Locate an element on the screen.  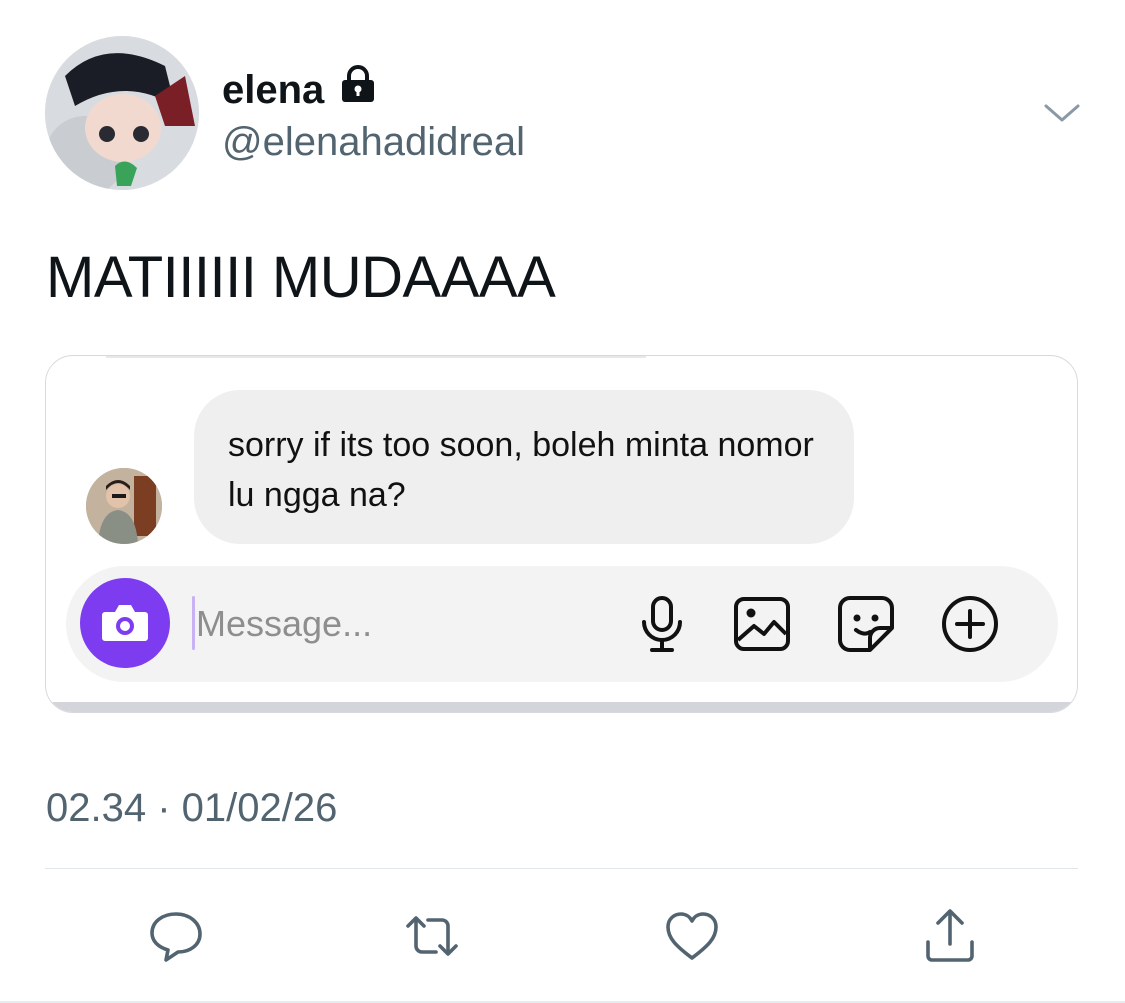
display-name-row: elena is located at coordinates (300, 89).